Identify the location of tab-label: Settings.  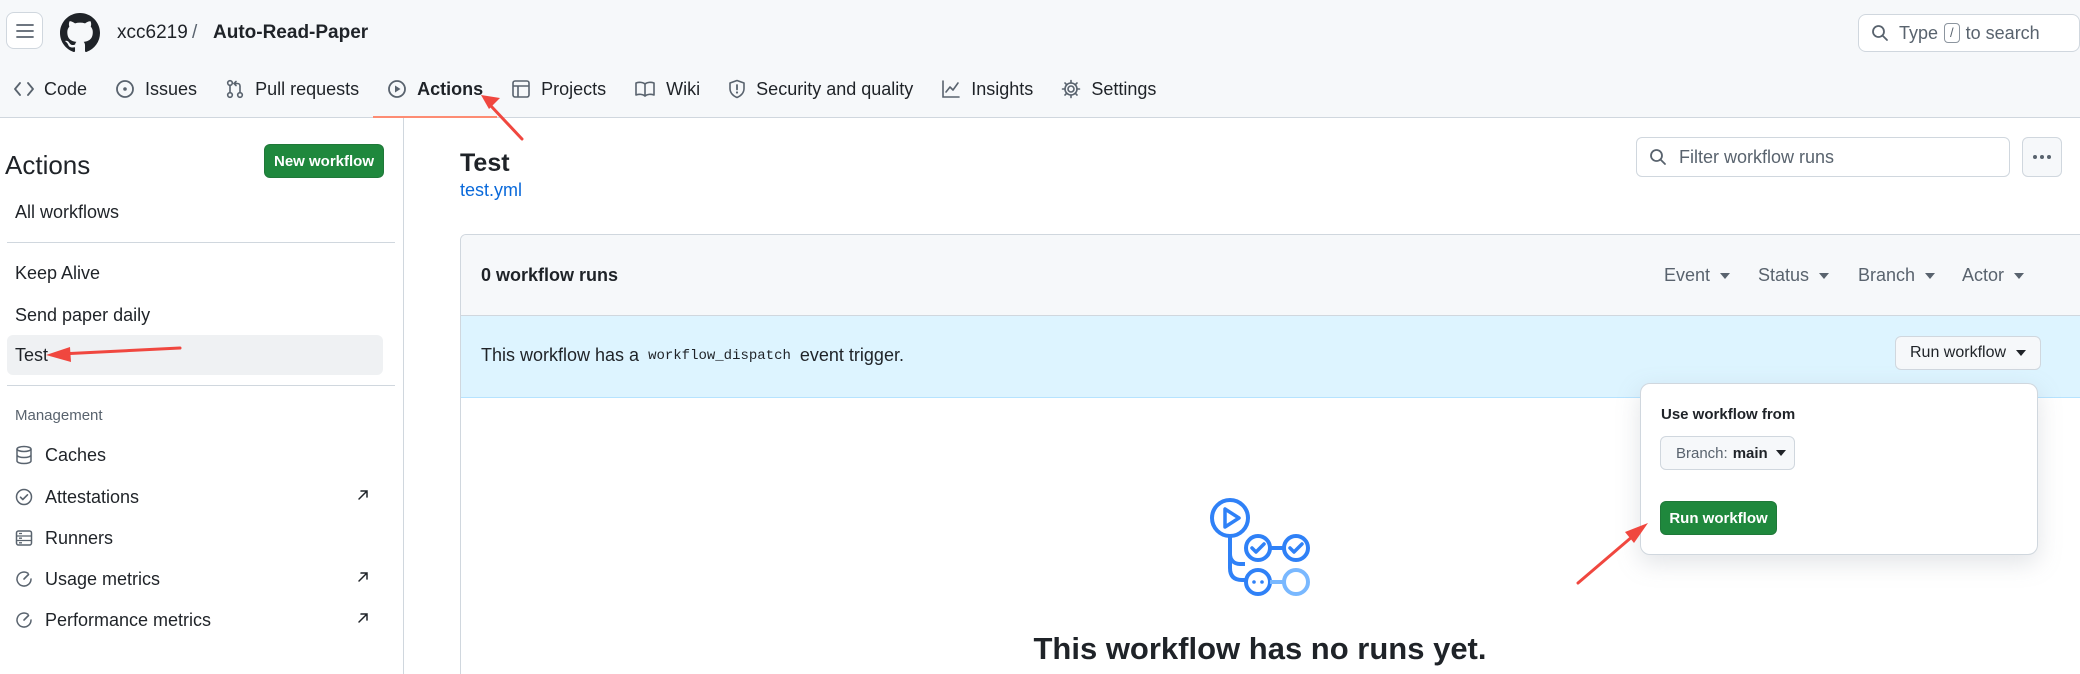
(1124, 88).